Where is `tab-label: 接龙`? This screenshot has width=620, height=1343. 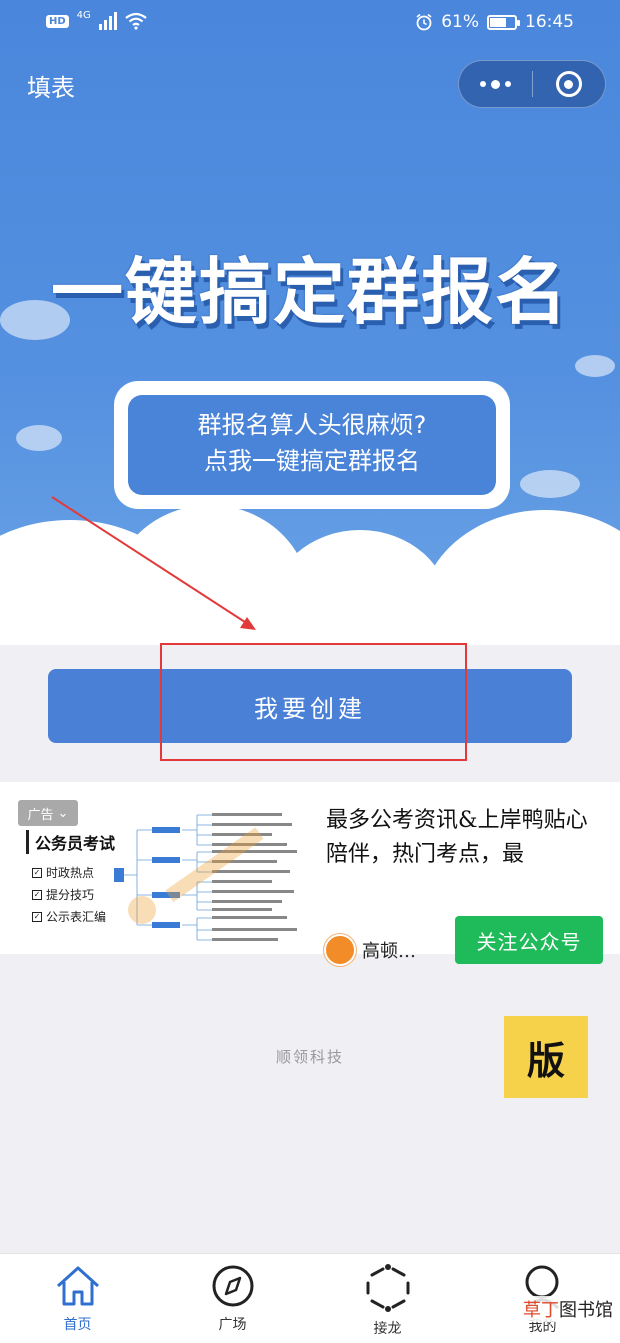 tab-label: 接龙 is located at coordinates (387, 1329).